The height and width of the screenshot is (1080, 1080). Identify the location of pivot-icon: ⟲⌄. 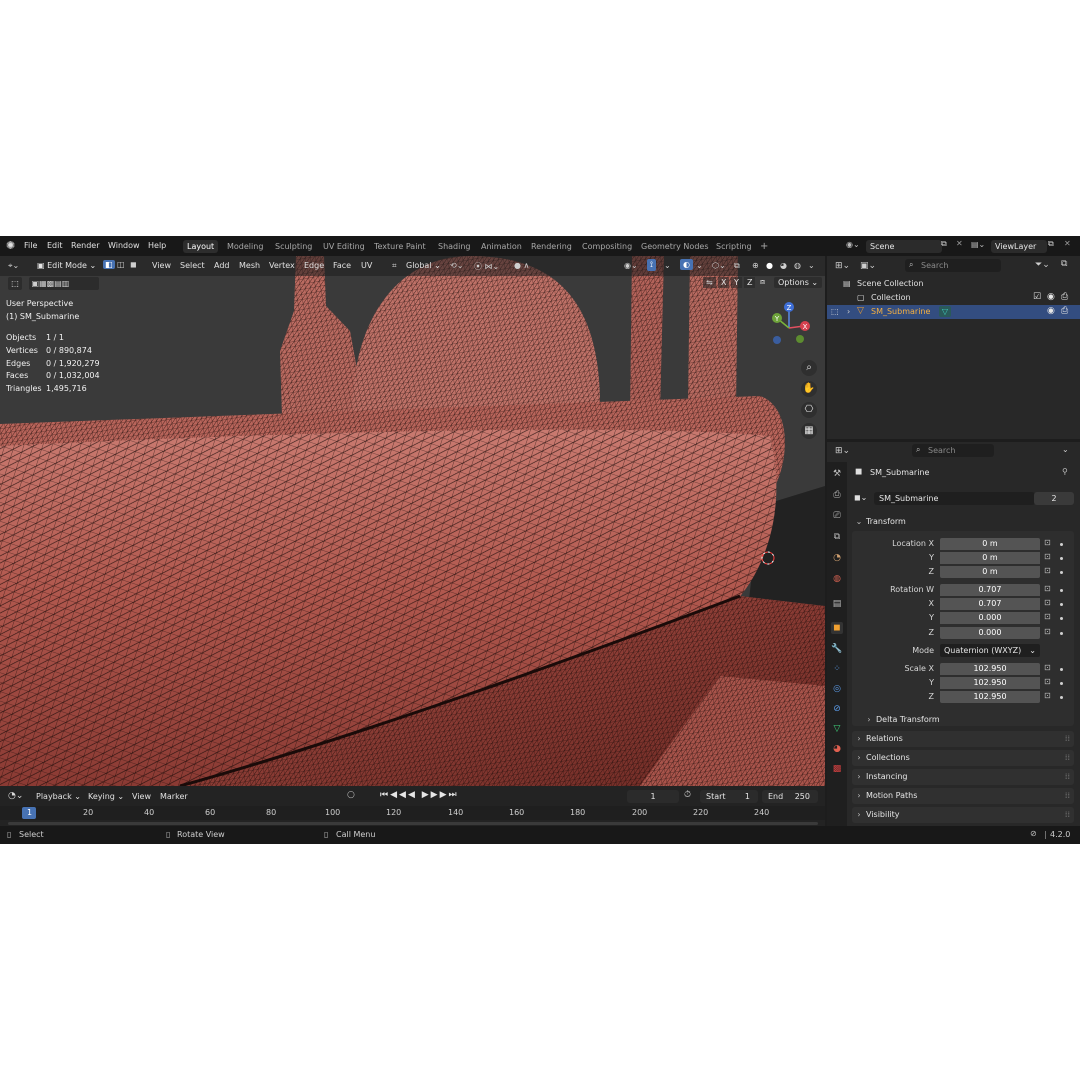
(456, 265).